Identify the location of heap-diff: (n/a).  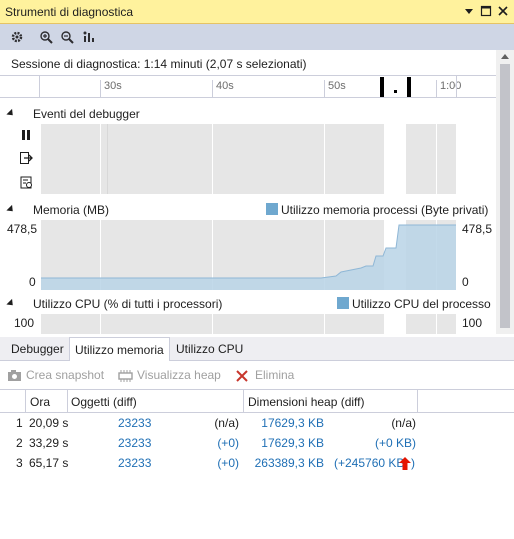
(403, 423).